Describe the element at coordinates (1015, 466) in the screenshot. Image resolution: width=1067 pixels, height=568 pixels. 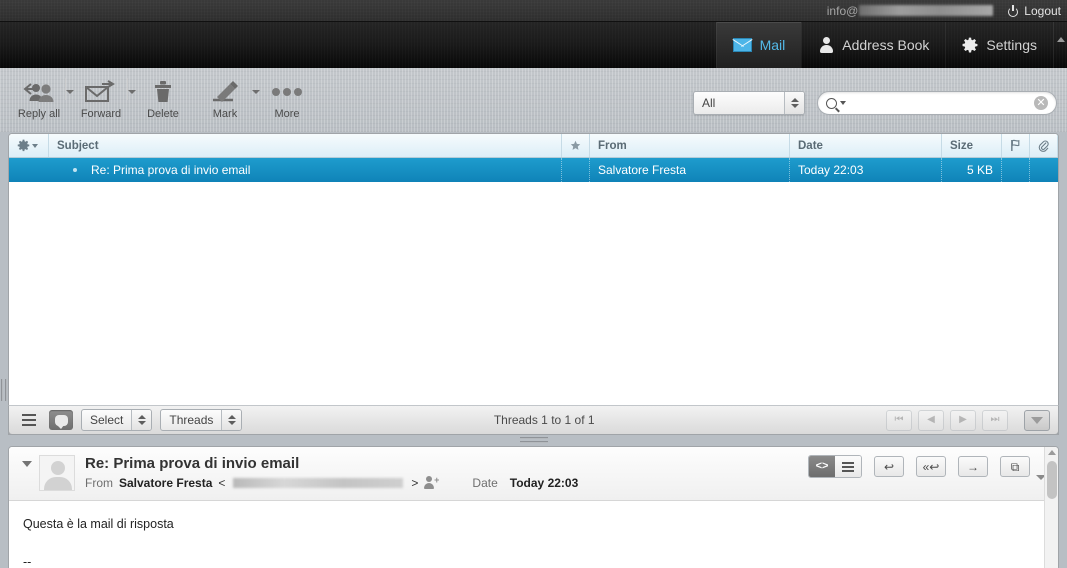
I see `open-in-window-button: ⧉` at that location.